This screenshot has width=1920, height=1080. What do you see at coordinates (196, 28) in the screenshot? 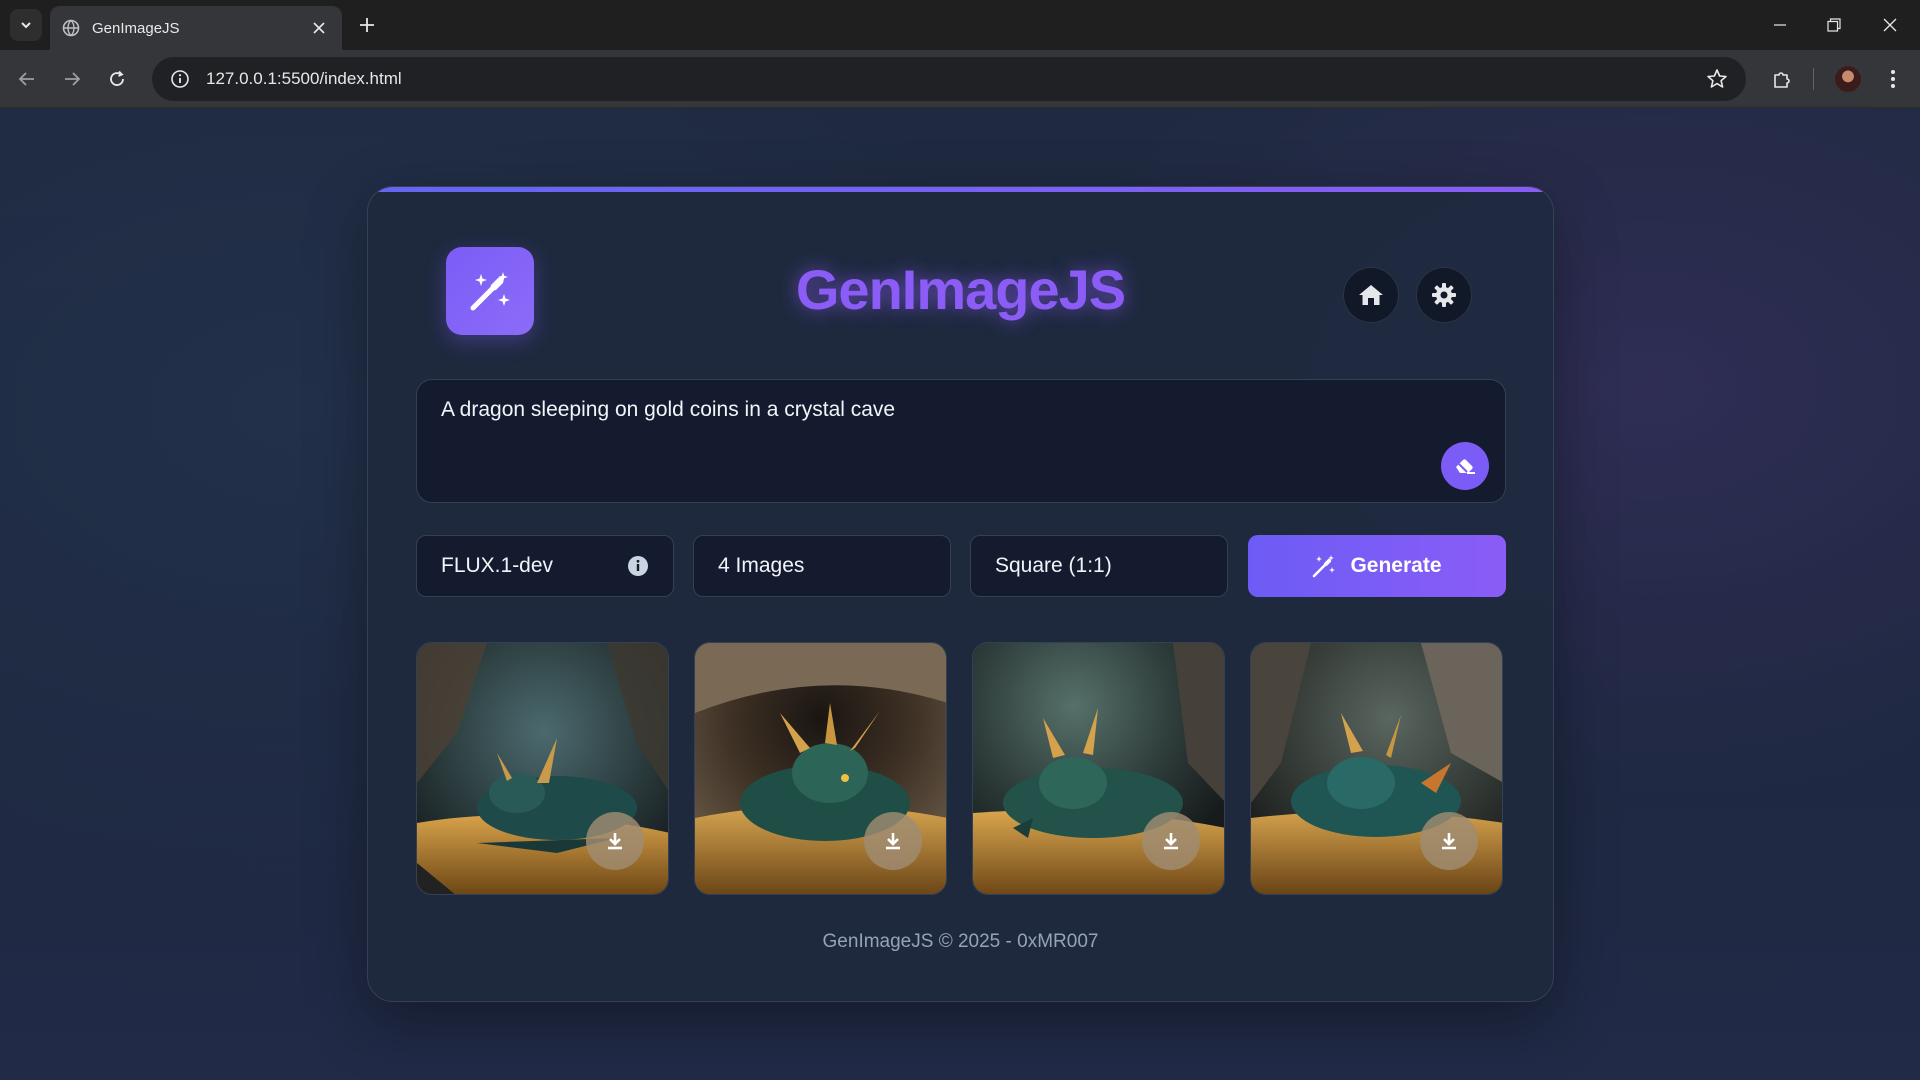
I see `browser-tab: GenImageJS` at bounding box center [196, 28].